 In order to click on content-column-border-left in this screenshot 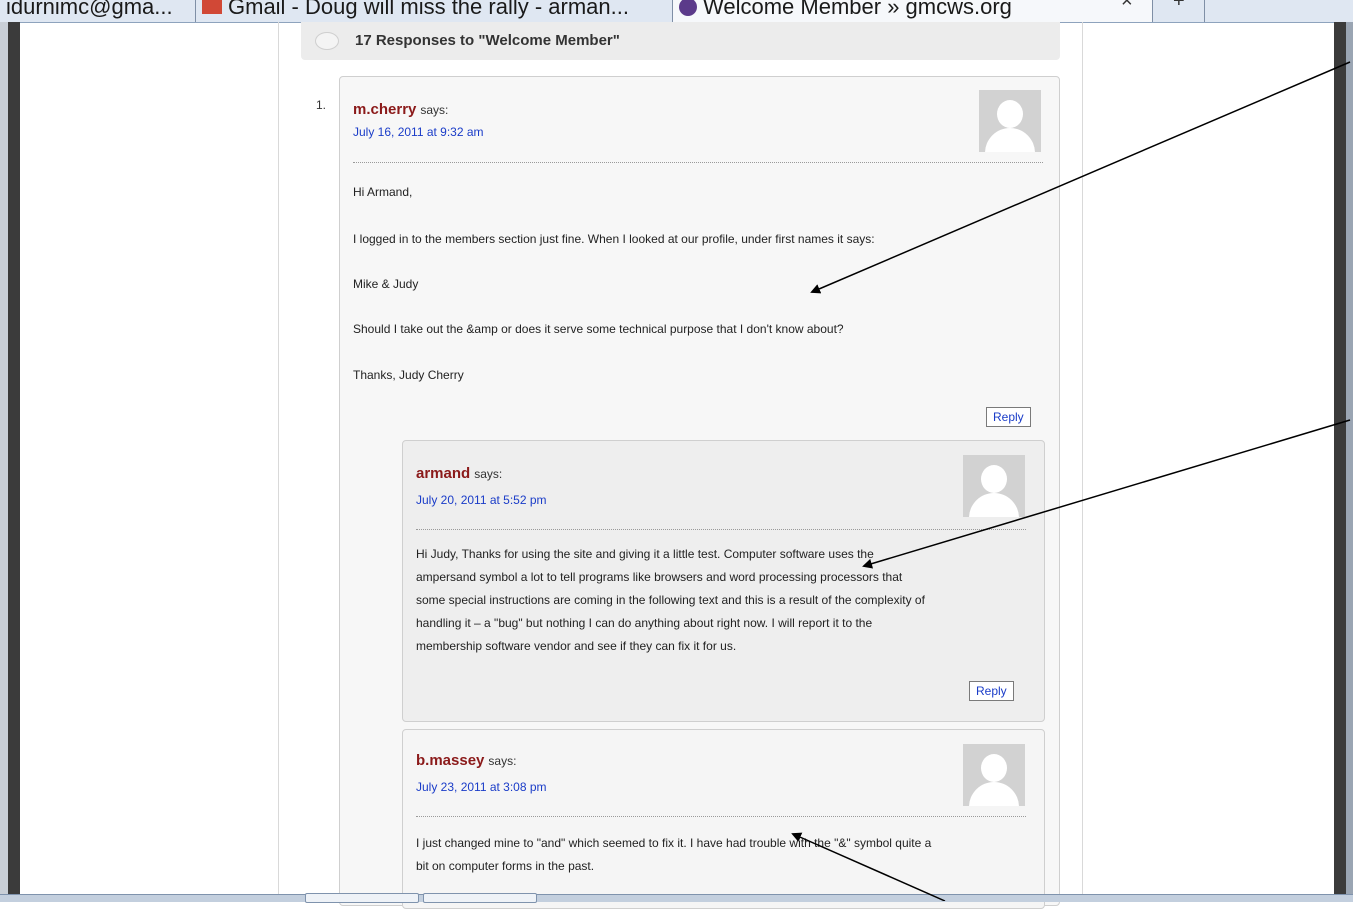, I will do `click(278, 459)`.